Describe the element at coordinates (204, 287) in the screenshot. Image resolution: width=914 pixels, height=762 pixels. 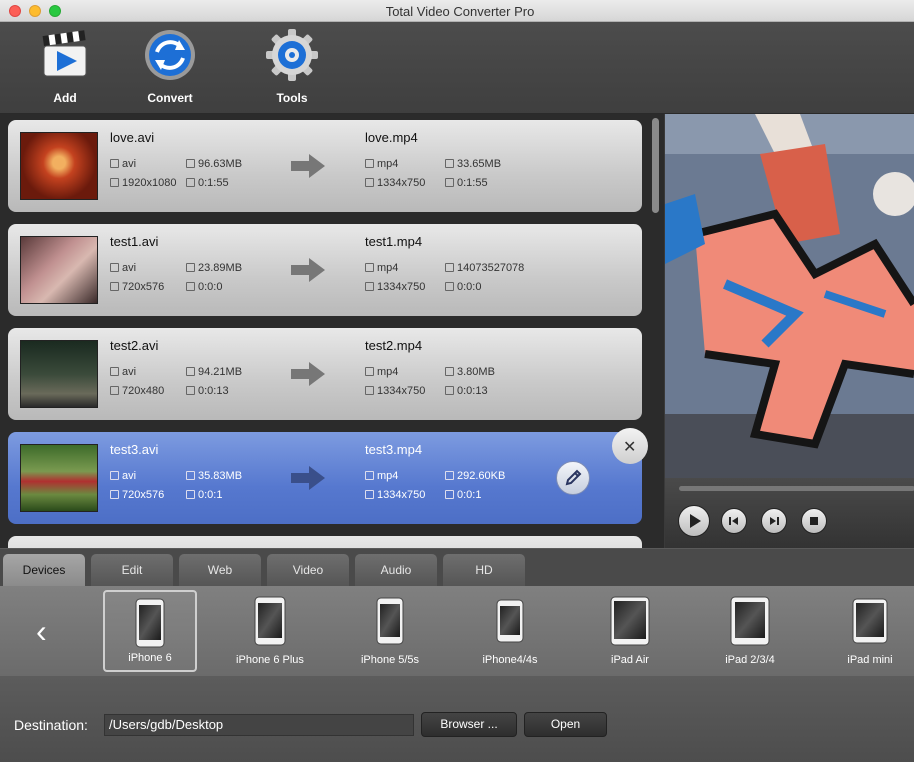
I see `source-duration: 0:0:0` at that location.